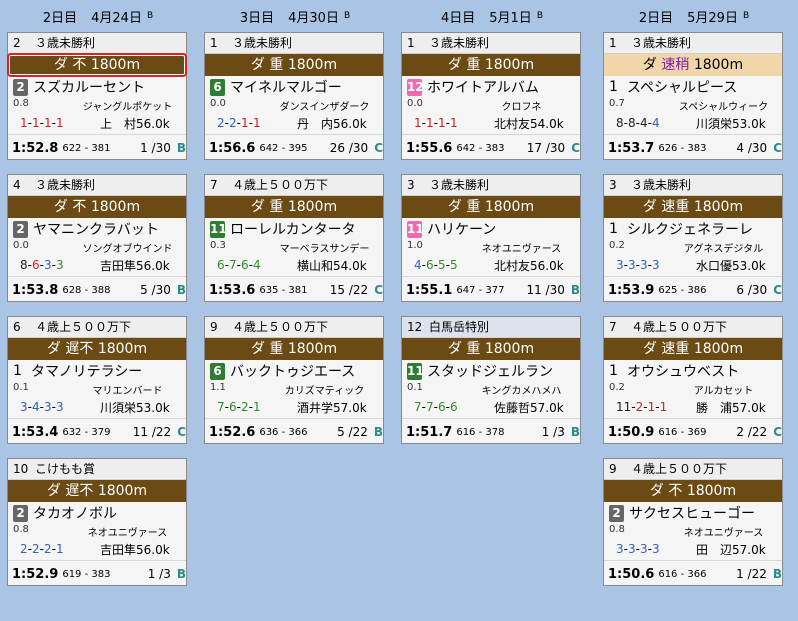  Describe the element at coordinates (86, 371) in the screenshot. I see `horse-name: タマノリテラシー` at that location.